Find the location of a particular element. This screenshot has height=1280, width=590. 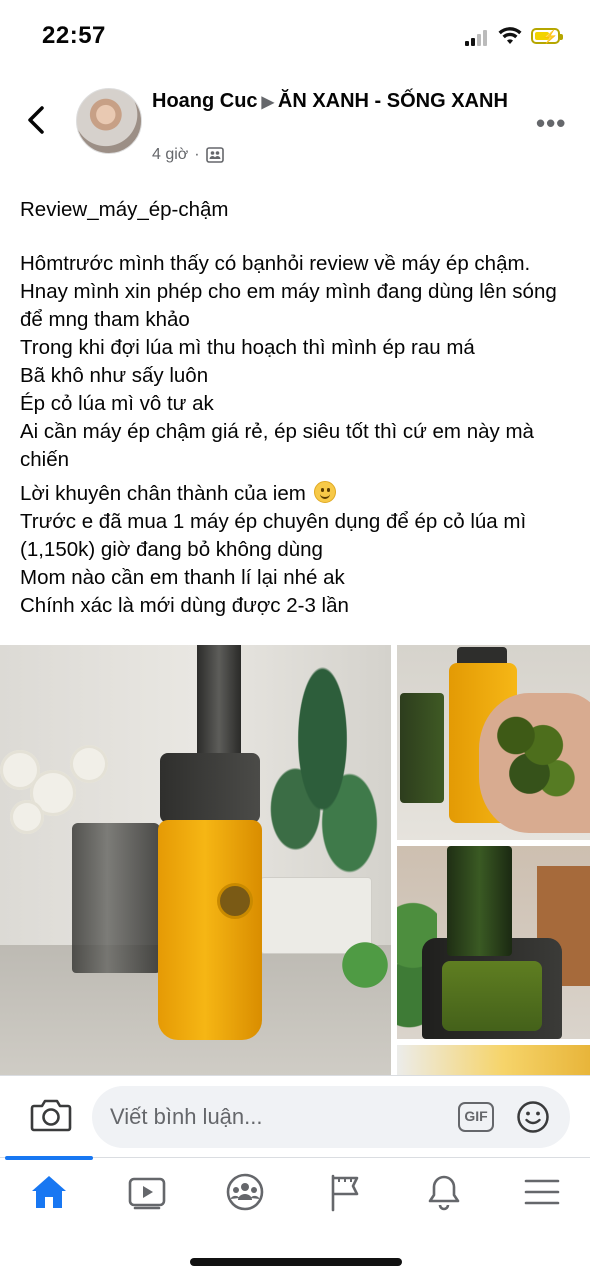

post-line: Chính xác là mới dùng được 2-3 lần is located at coordinates (184, 605).